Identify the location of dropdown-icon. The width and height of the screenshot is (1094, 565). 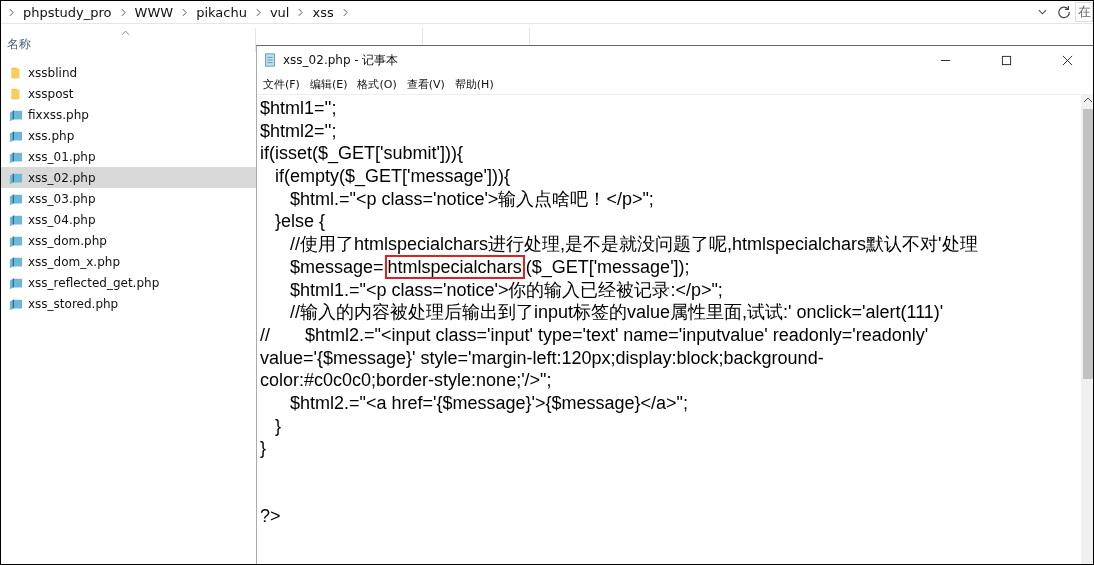
(1042, 12).